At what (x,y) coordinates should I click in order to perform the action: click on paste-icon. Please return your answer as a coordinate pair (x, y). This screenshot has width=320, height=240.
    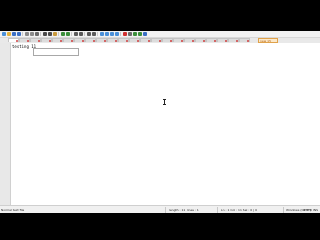
    Looking at the image, I should click on (55, 34).